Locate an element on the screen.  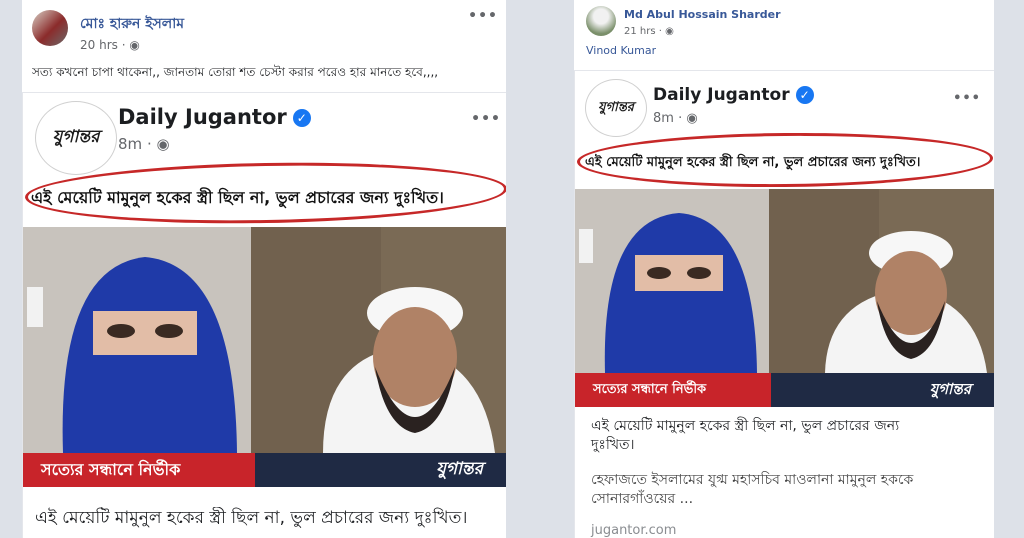
highlight-oval is located at coordinates (785, 160).